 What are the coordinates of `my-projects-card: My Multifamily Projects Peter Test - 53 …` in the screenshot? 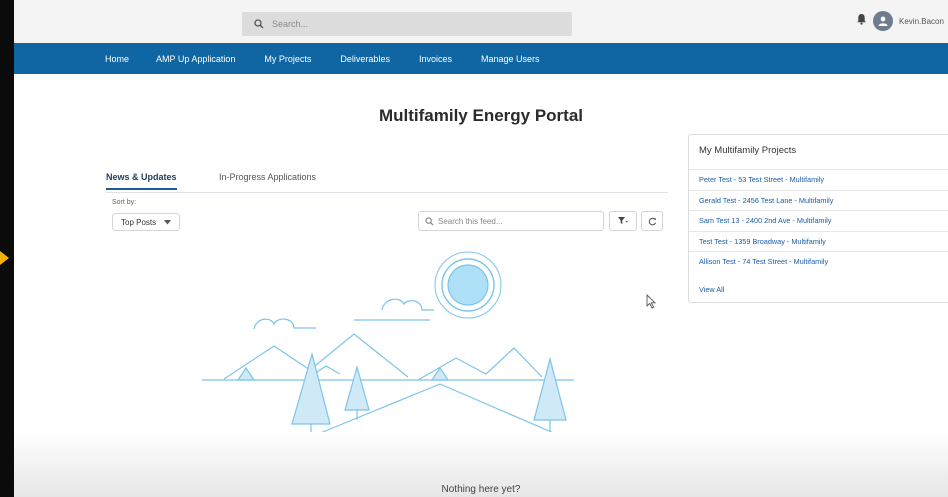 It's located at (818, 218).